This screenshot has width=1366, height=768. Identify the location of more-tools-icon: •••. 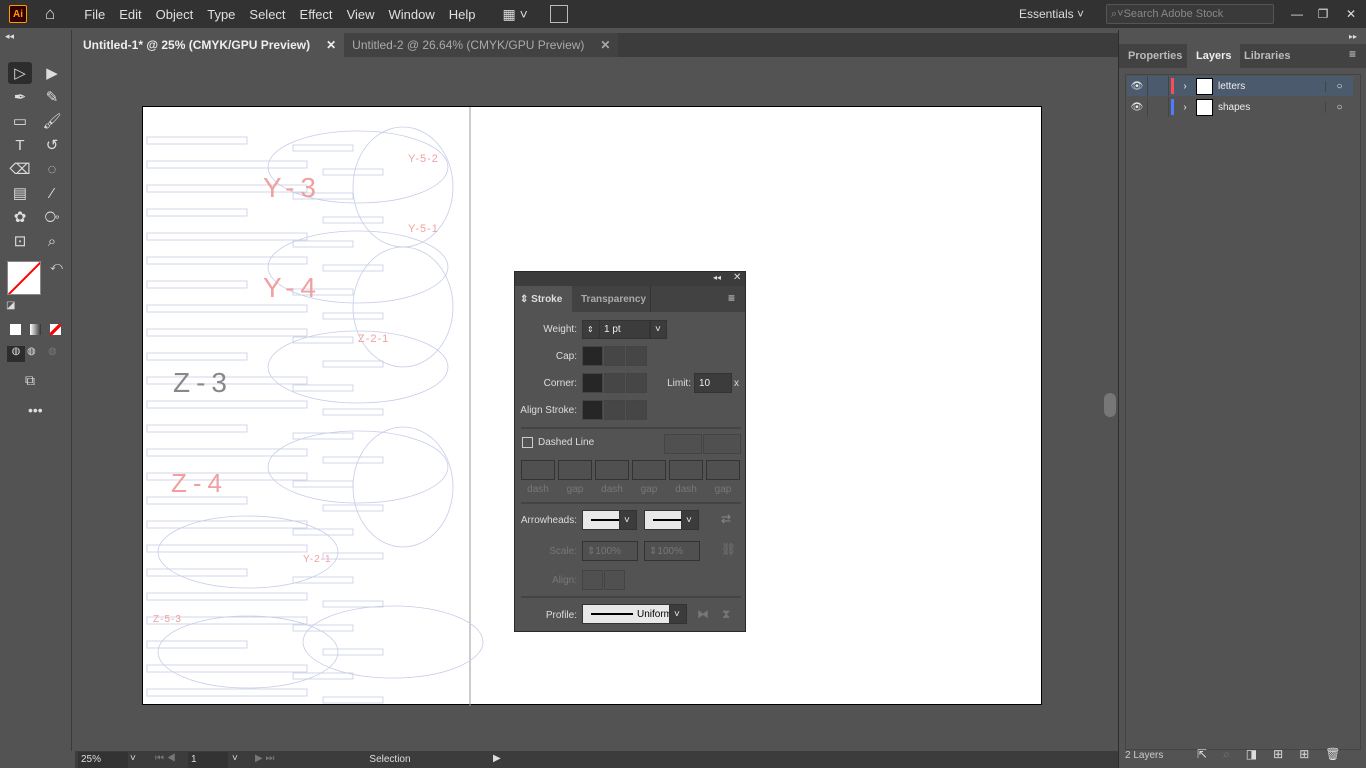
(35, 410).